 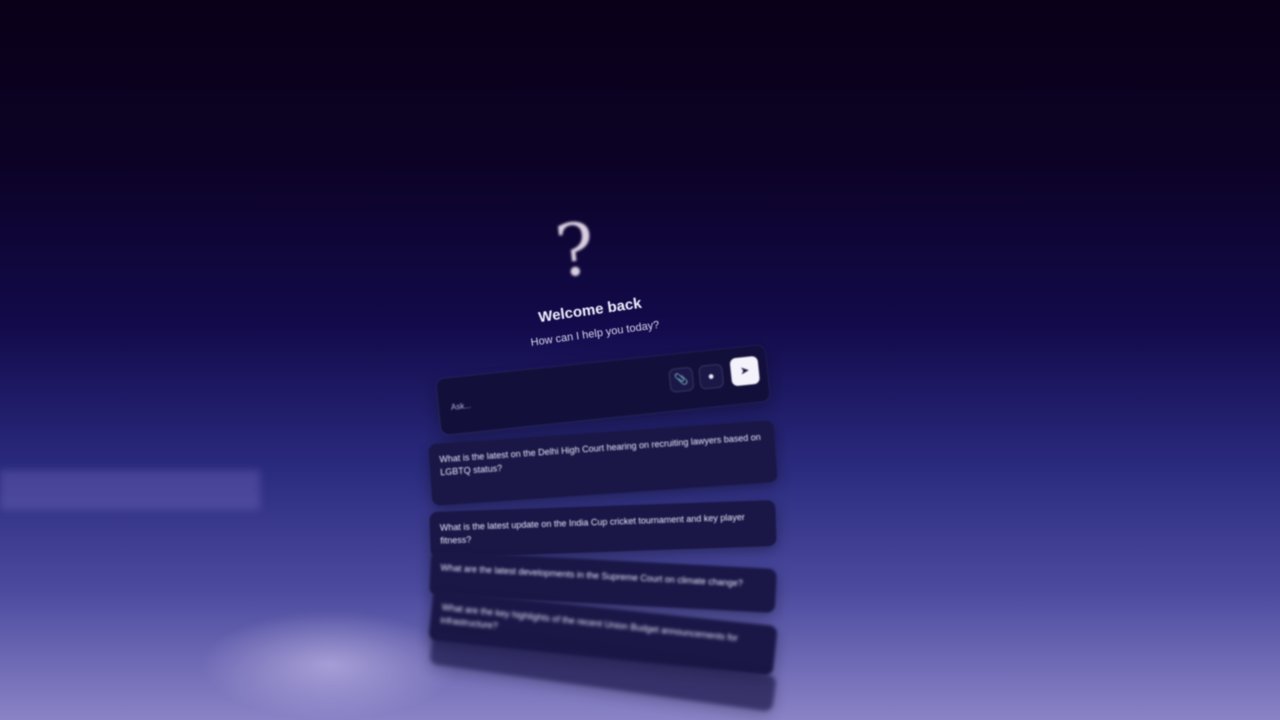 I want to click on prompt-composer: 📎 ● ➤, so click(x=603, y=390).